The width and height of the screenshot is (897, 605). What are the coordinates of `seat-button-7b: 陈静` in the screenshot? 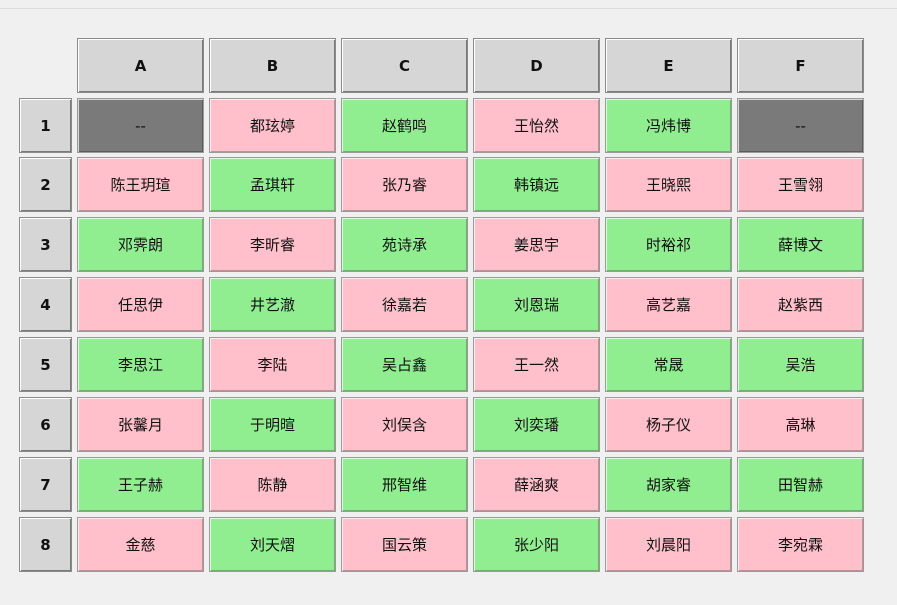 It's located at (272, 484).